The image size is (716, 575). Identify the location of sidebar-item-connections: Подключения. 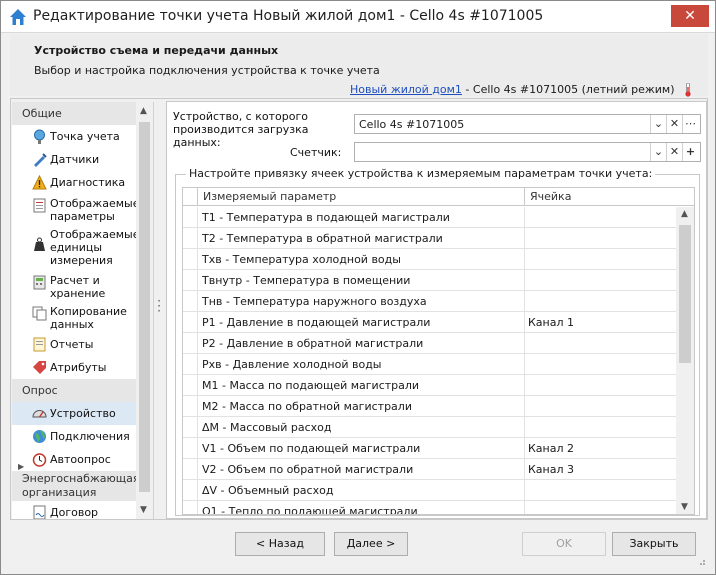
(82, 436).